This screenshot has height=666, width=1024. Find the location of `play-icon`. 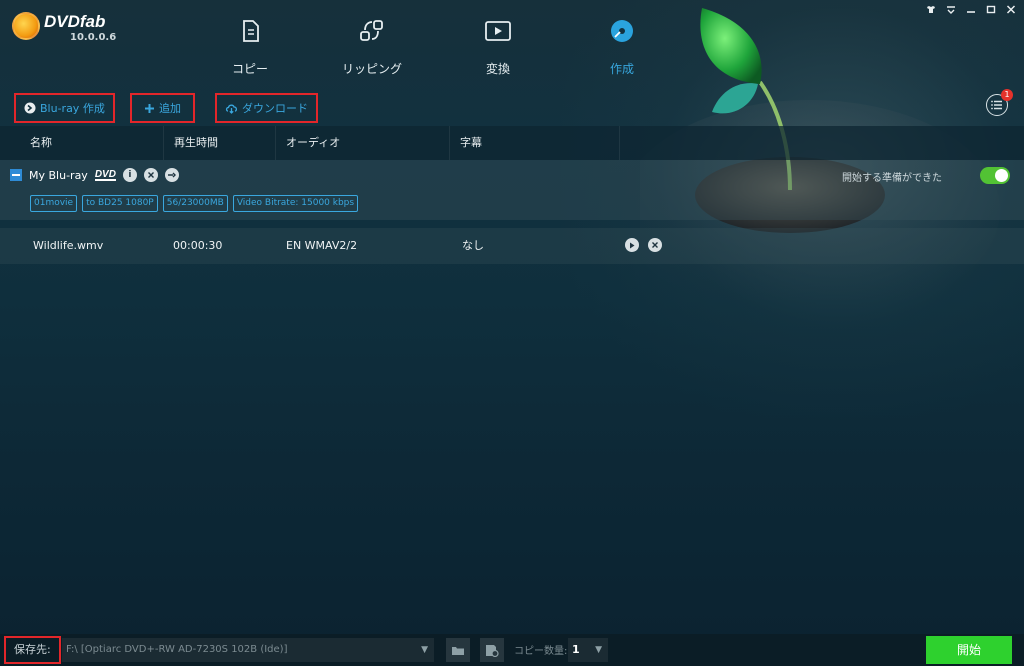

play-icon is located at coordinates (632, 245).